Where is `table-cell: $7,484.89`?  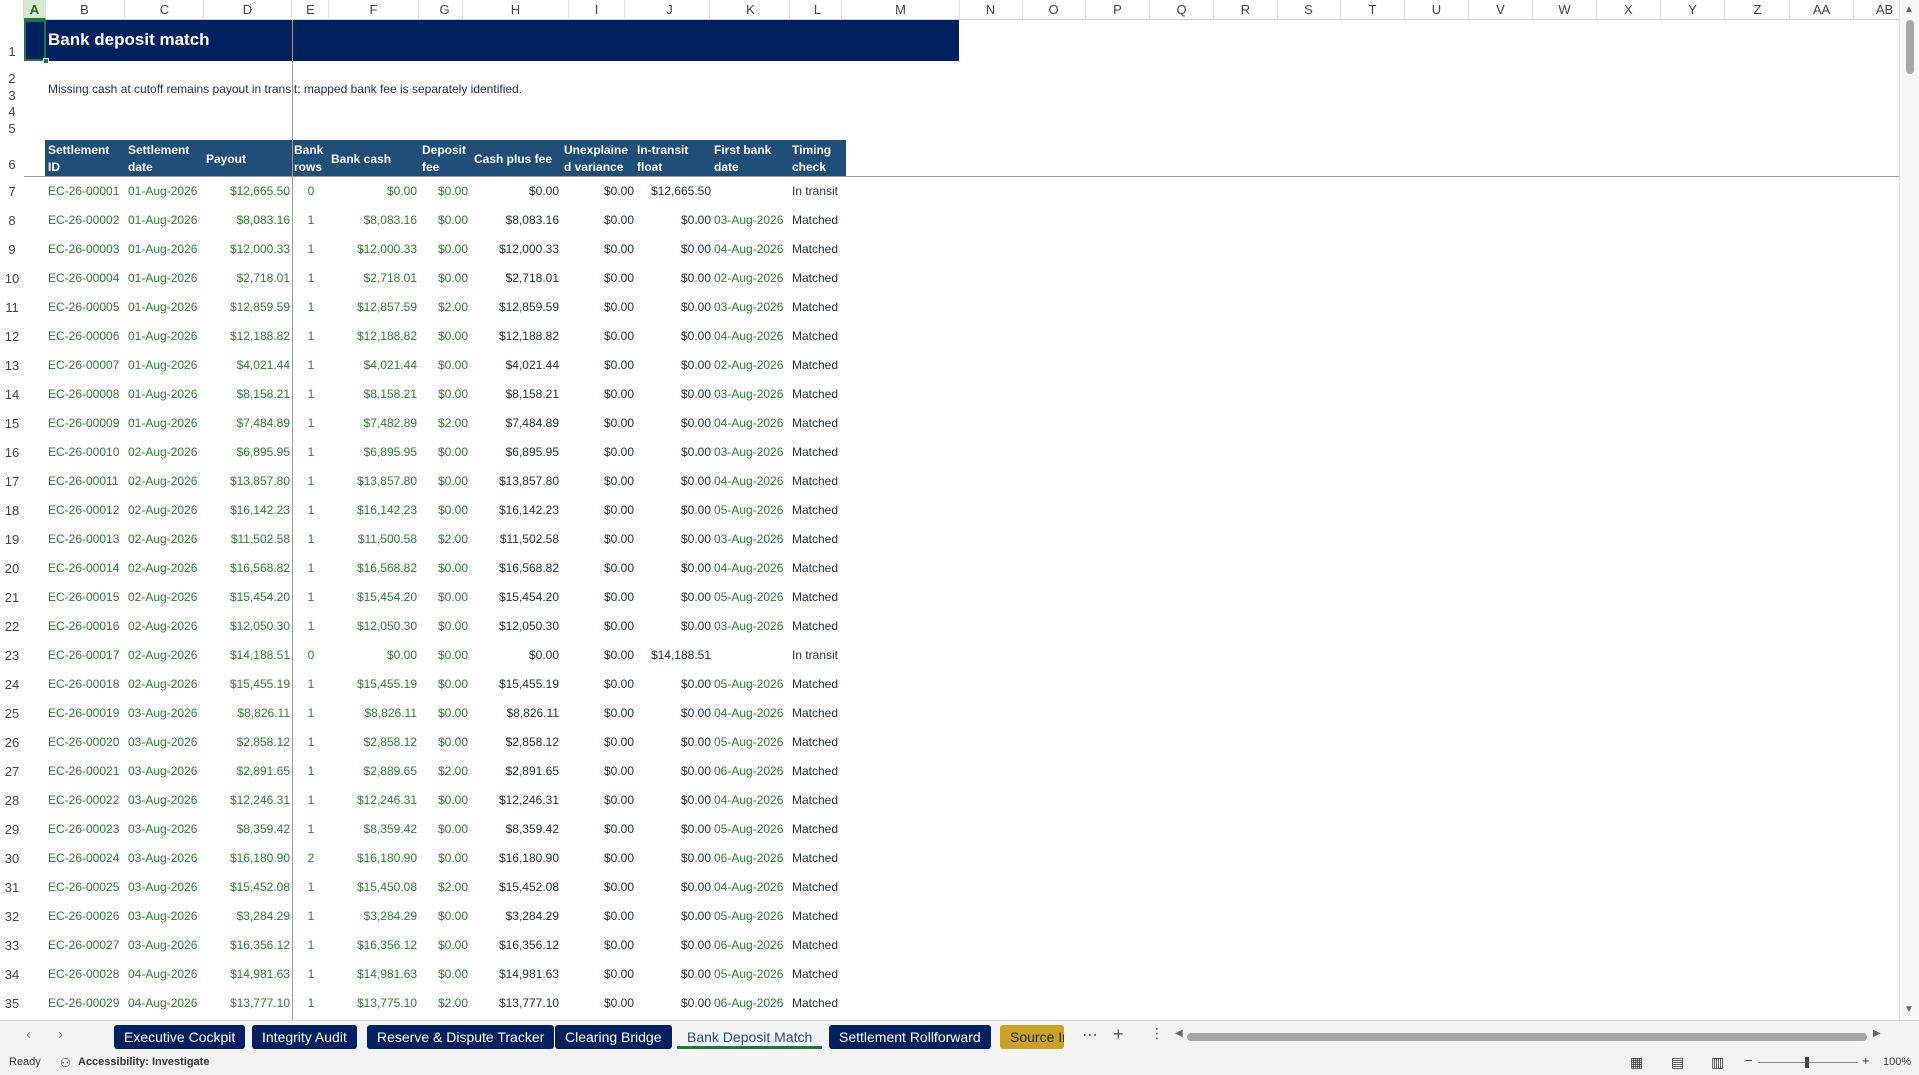
table-cell: $7,484.89 is located at coordinates (516, 423).